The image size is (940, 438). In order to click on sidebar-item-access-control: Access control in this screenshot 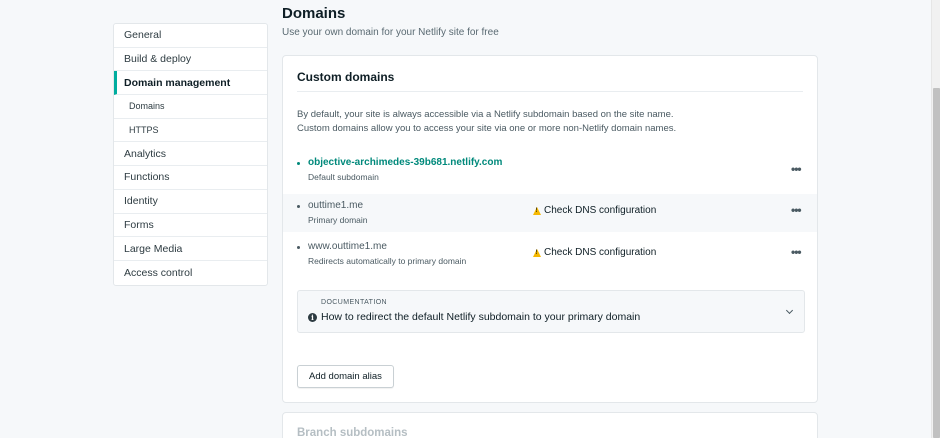, I will do `click(190, 273)`.